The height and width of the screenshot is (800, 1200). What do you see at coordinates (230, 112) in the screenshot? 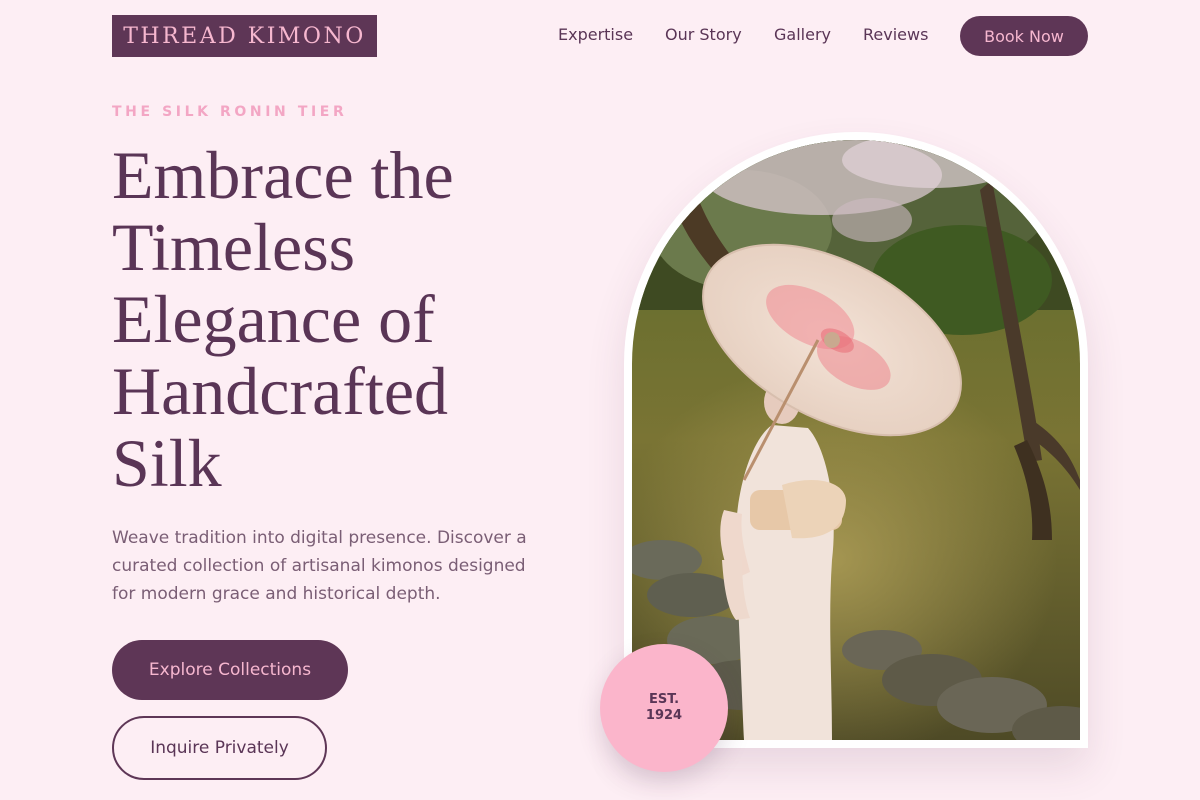
I see `hero-eyebrow: THE SILK RONIN TIER` at bounding box center [230, 112].